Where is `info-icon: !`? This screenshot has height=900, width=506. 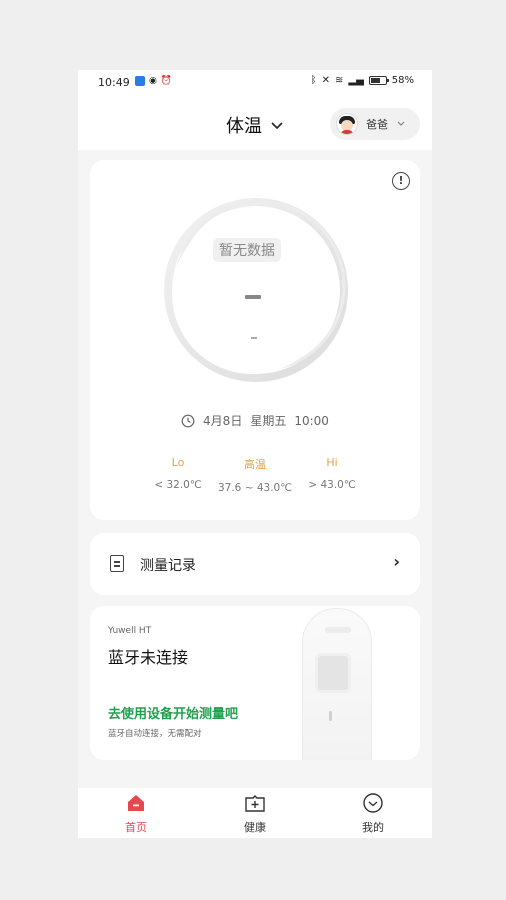 info-icon: ! is located at coordinates (401, 181).